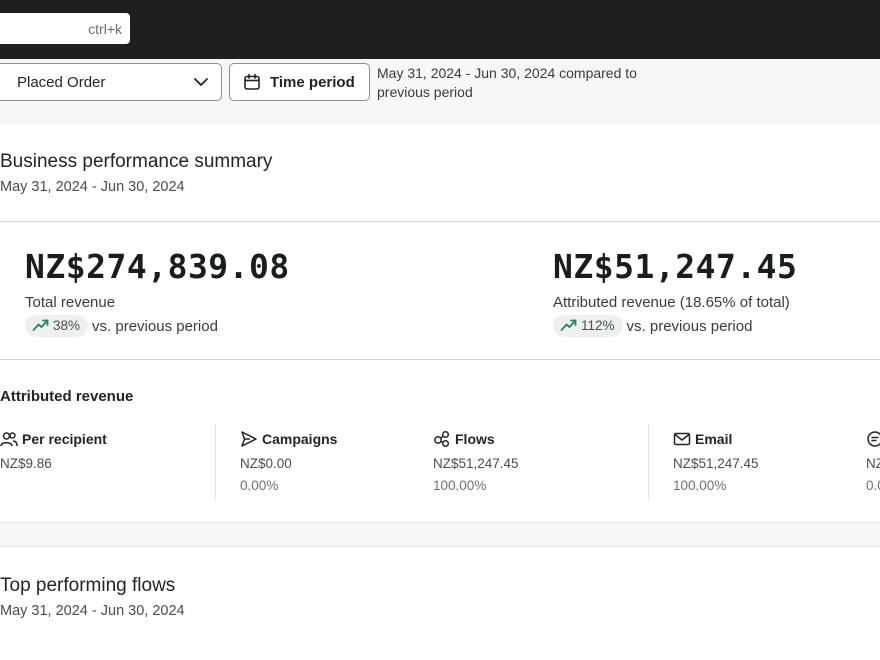 This screenshot has height=660, width=880. I want to click on stat-label: Email, so click(714, 439).